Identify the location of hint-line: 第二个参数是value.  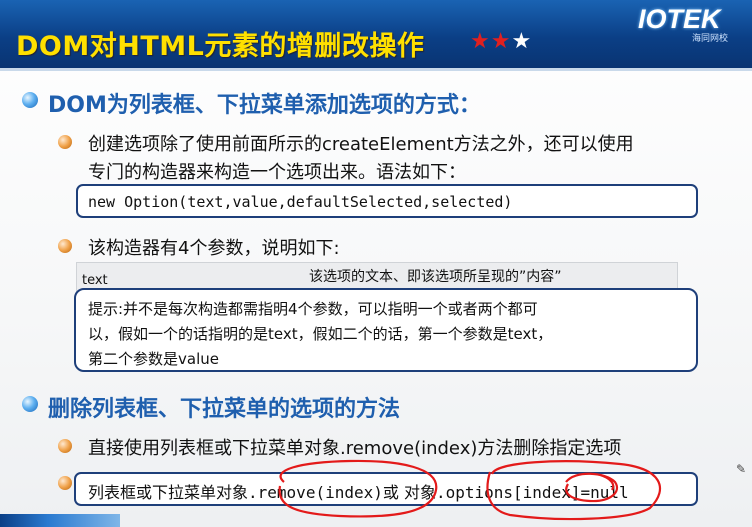
(153, 359).